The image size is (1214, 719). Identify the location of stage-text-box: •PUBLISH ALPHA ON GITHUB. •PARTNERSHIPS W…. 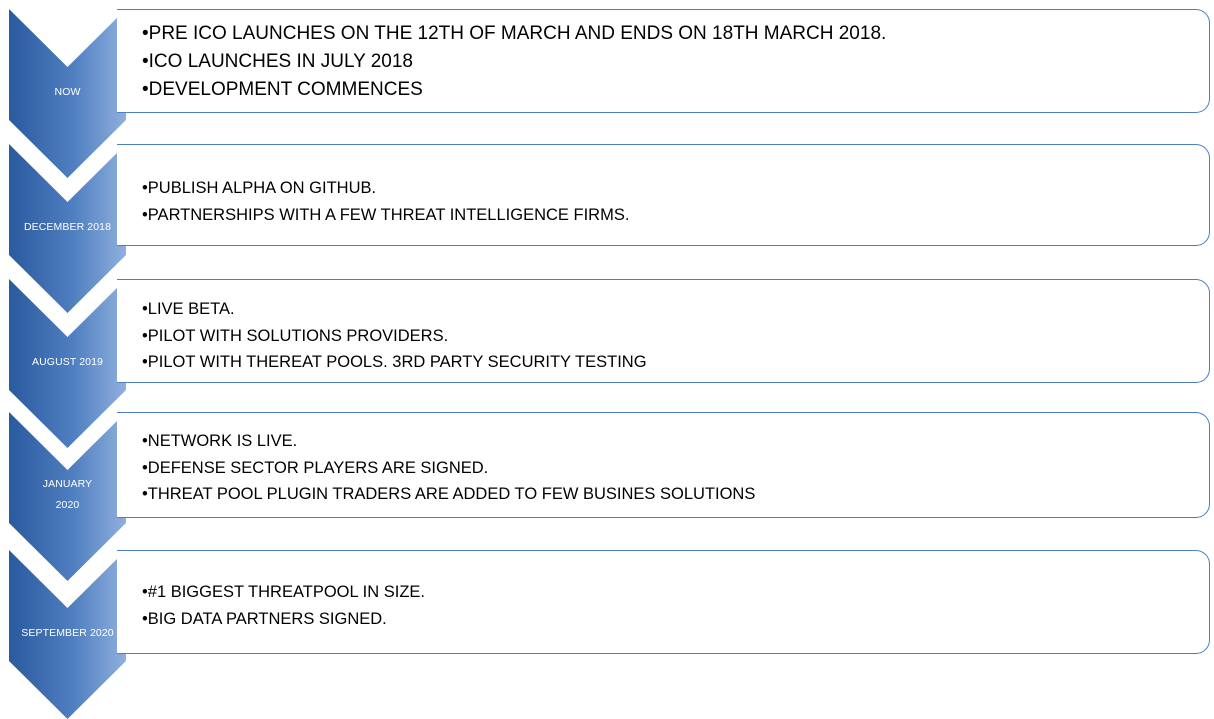
(663, 195).